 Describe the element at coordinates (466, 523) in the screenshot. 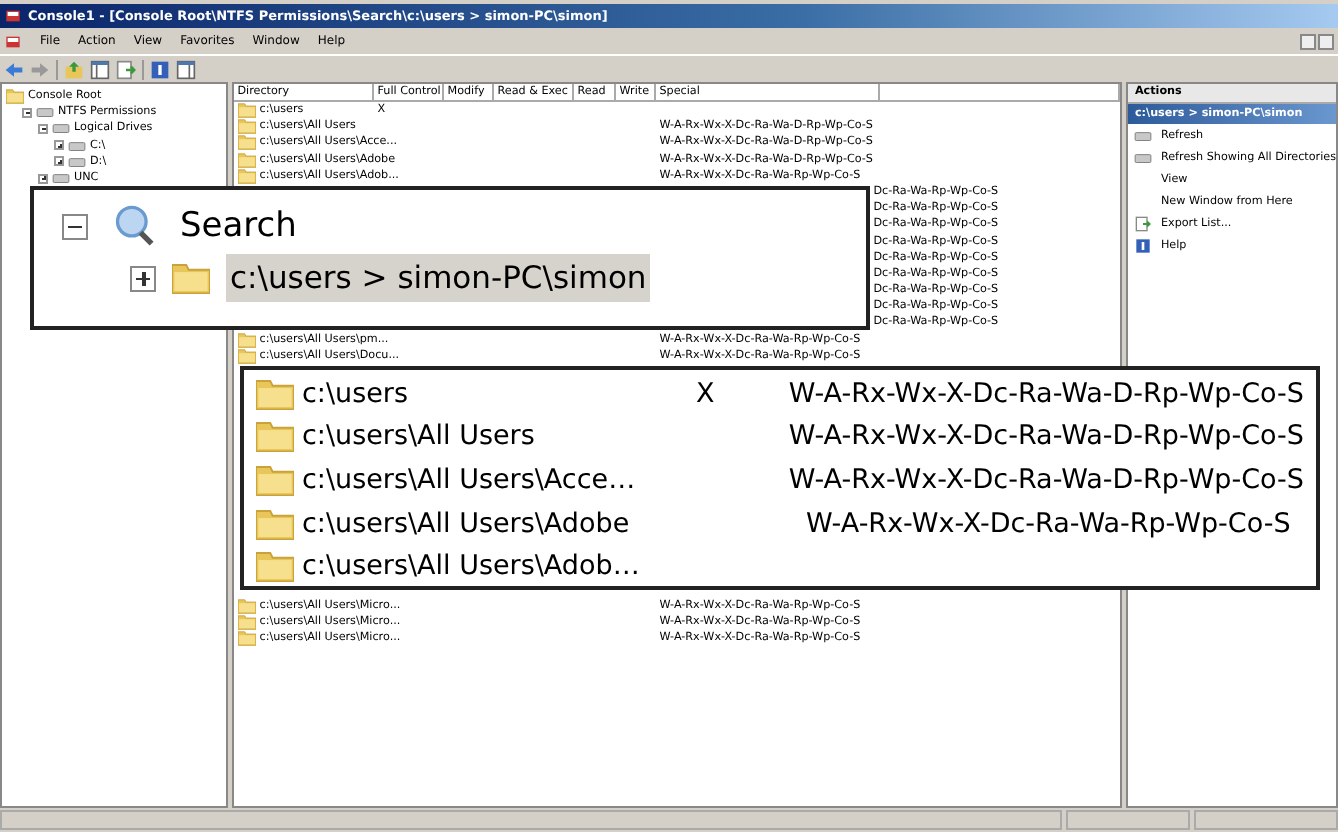

I see `directory-cell: c:\users\All Users\Adobe` at that location.